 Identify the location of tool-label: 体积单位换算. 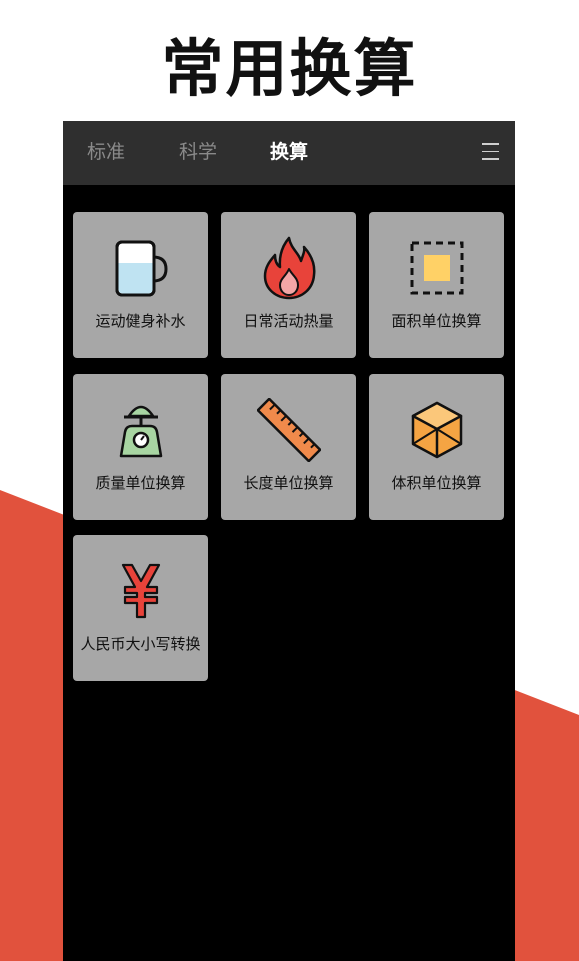
(436, 483).